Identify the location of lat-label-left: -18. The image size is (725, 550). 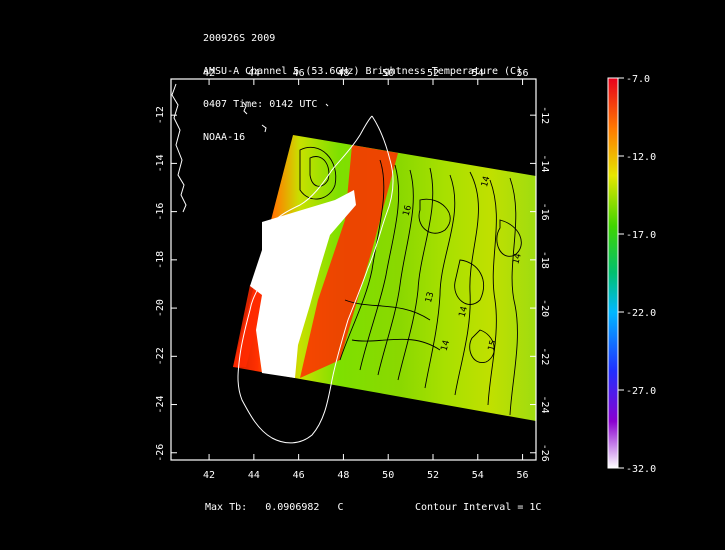
(160, 260).